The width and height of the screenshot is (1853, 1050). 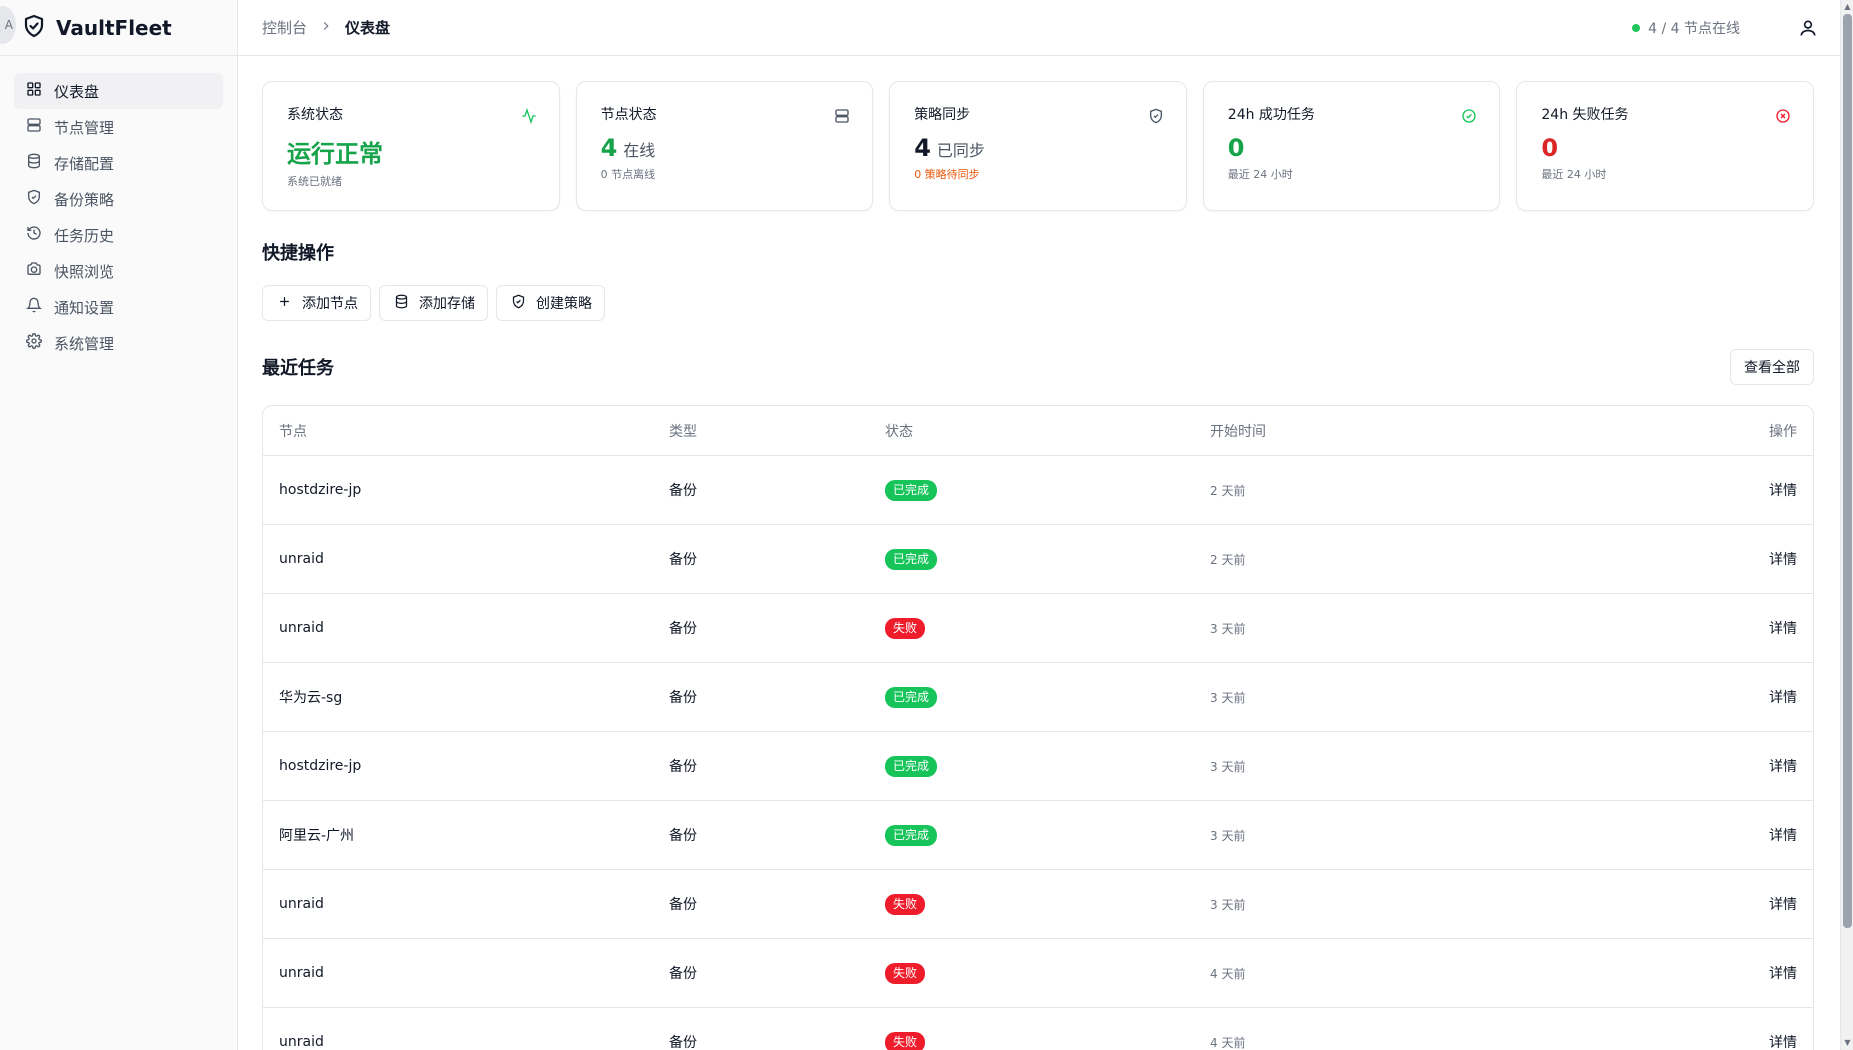 What do you see at coordinates (284, 27) in the screenshot?
I see `breadcrumb-parent: 控制台` at bounding box center [284, 27].